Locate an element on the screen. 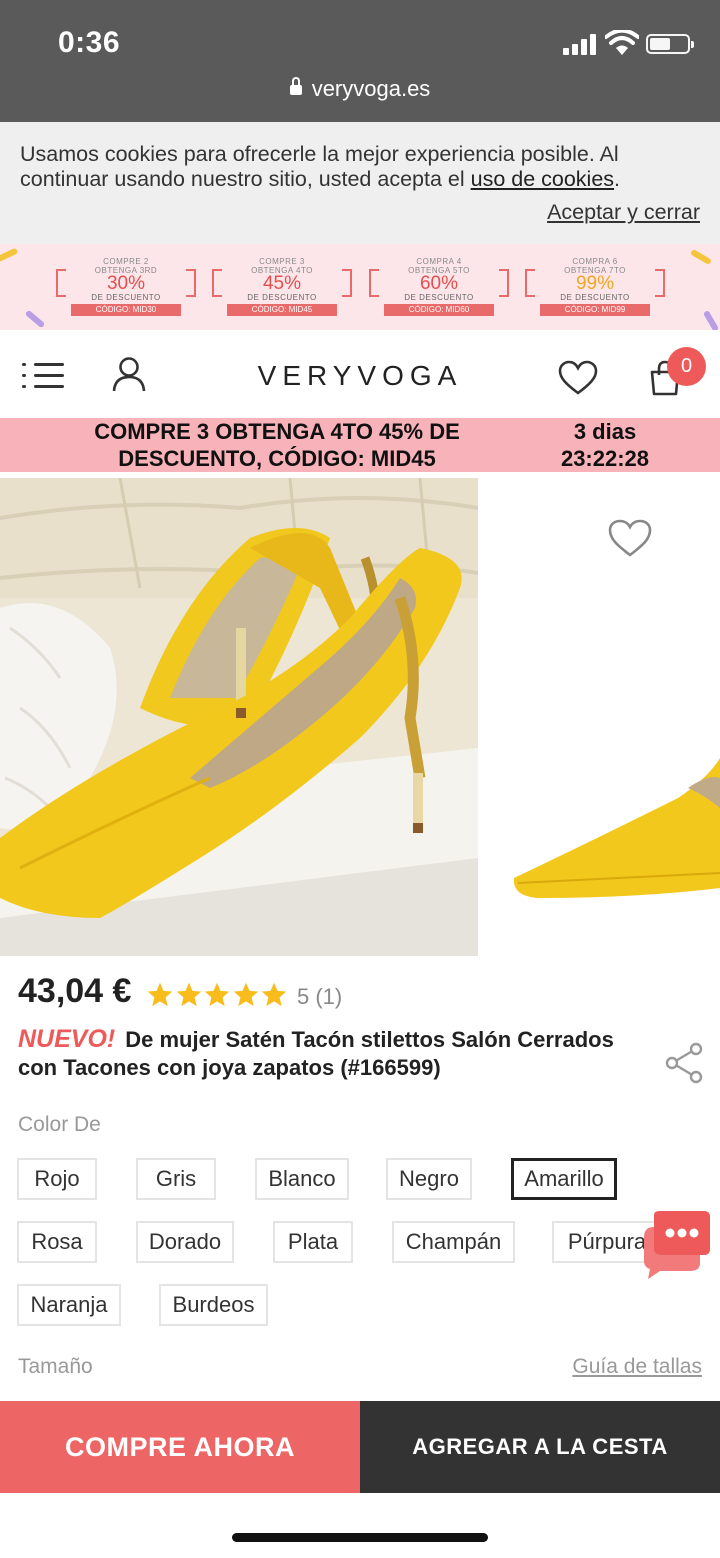  countdown-timer: 3 dias 23:22:28 is located at coordinates (605, 445).